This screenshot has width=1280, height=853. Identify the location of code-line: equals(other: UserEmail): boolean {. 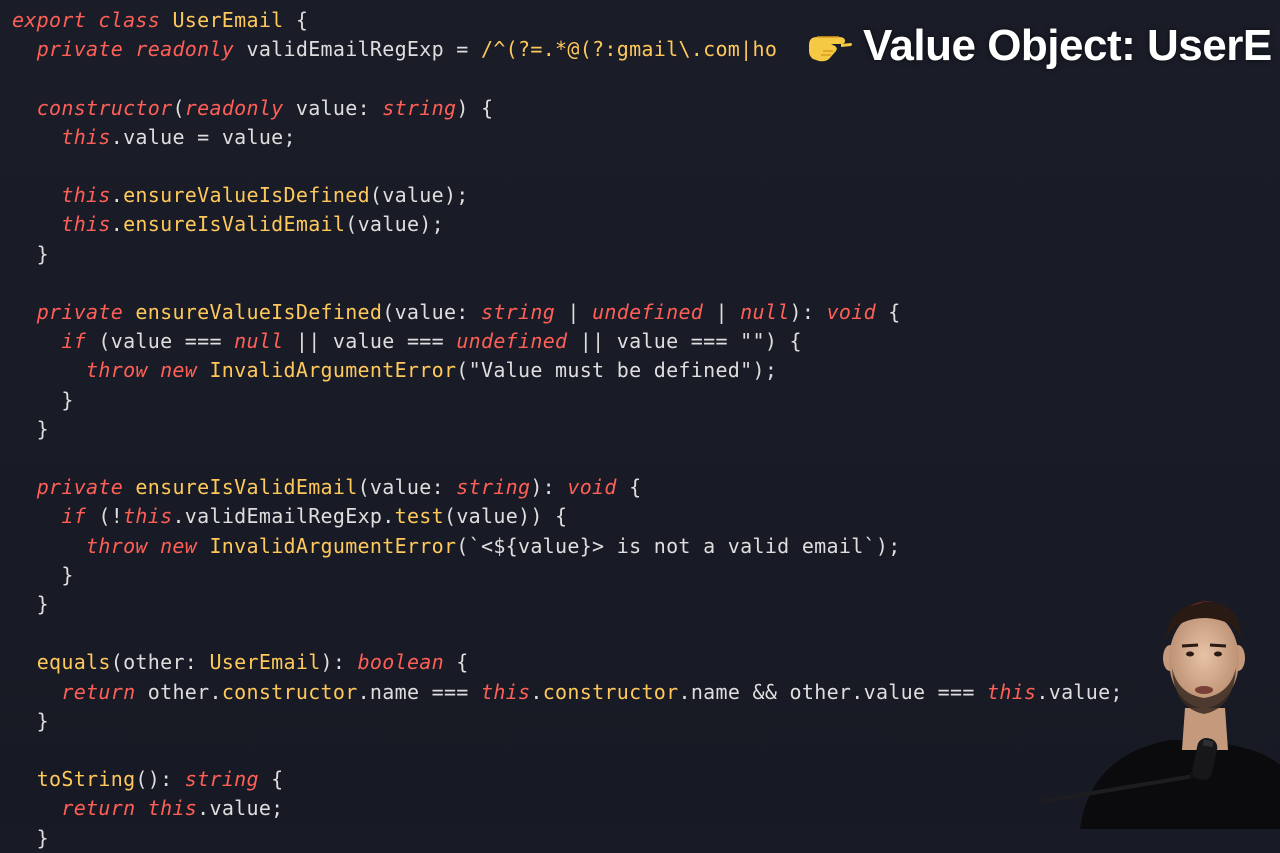
(240, 662).